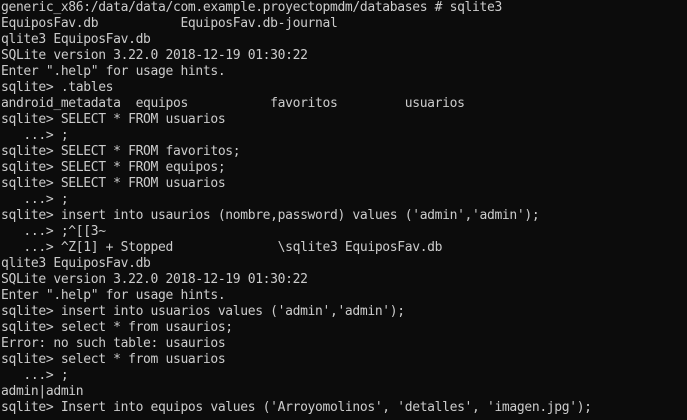 The height and width of the screenshot is (420, 687). Describe the element at coordinates (53, 231) in the screenshot. I see `terminal-line-continuation: ...> ;^[[3~` at that location.